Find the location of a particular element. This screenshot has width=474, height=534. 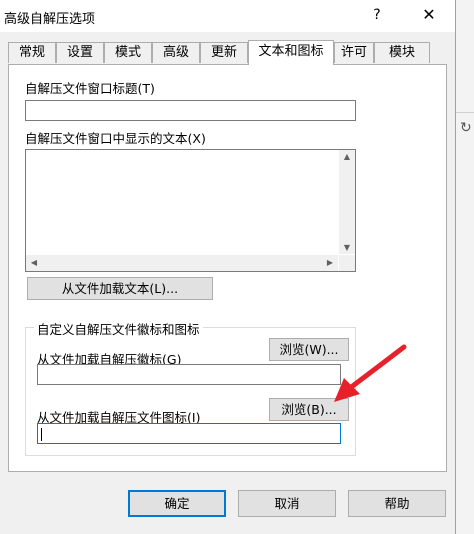

tab-general: 常规 is located at coordinates (32, 52).